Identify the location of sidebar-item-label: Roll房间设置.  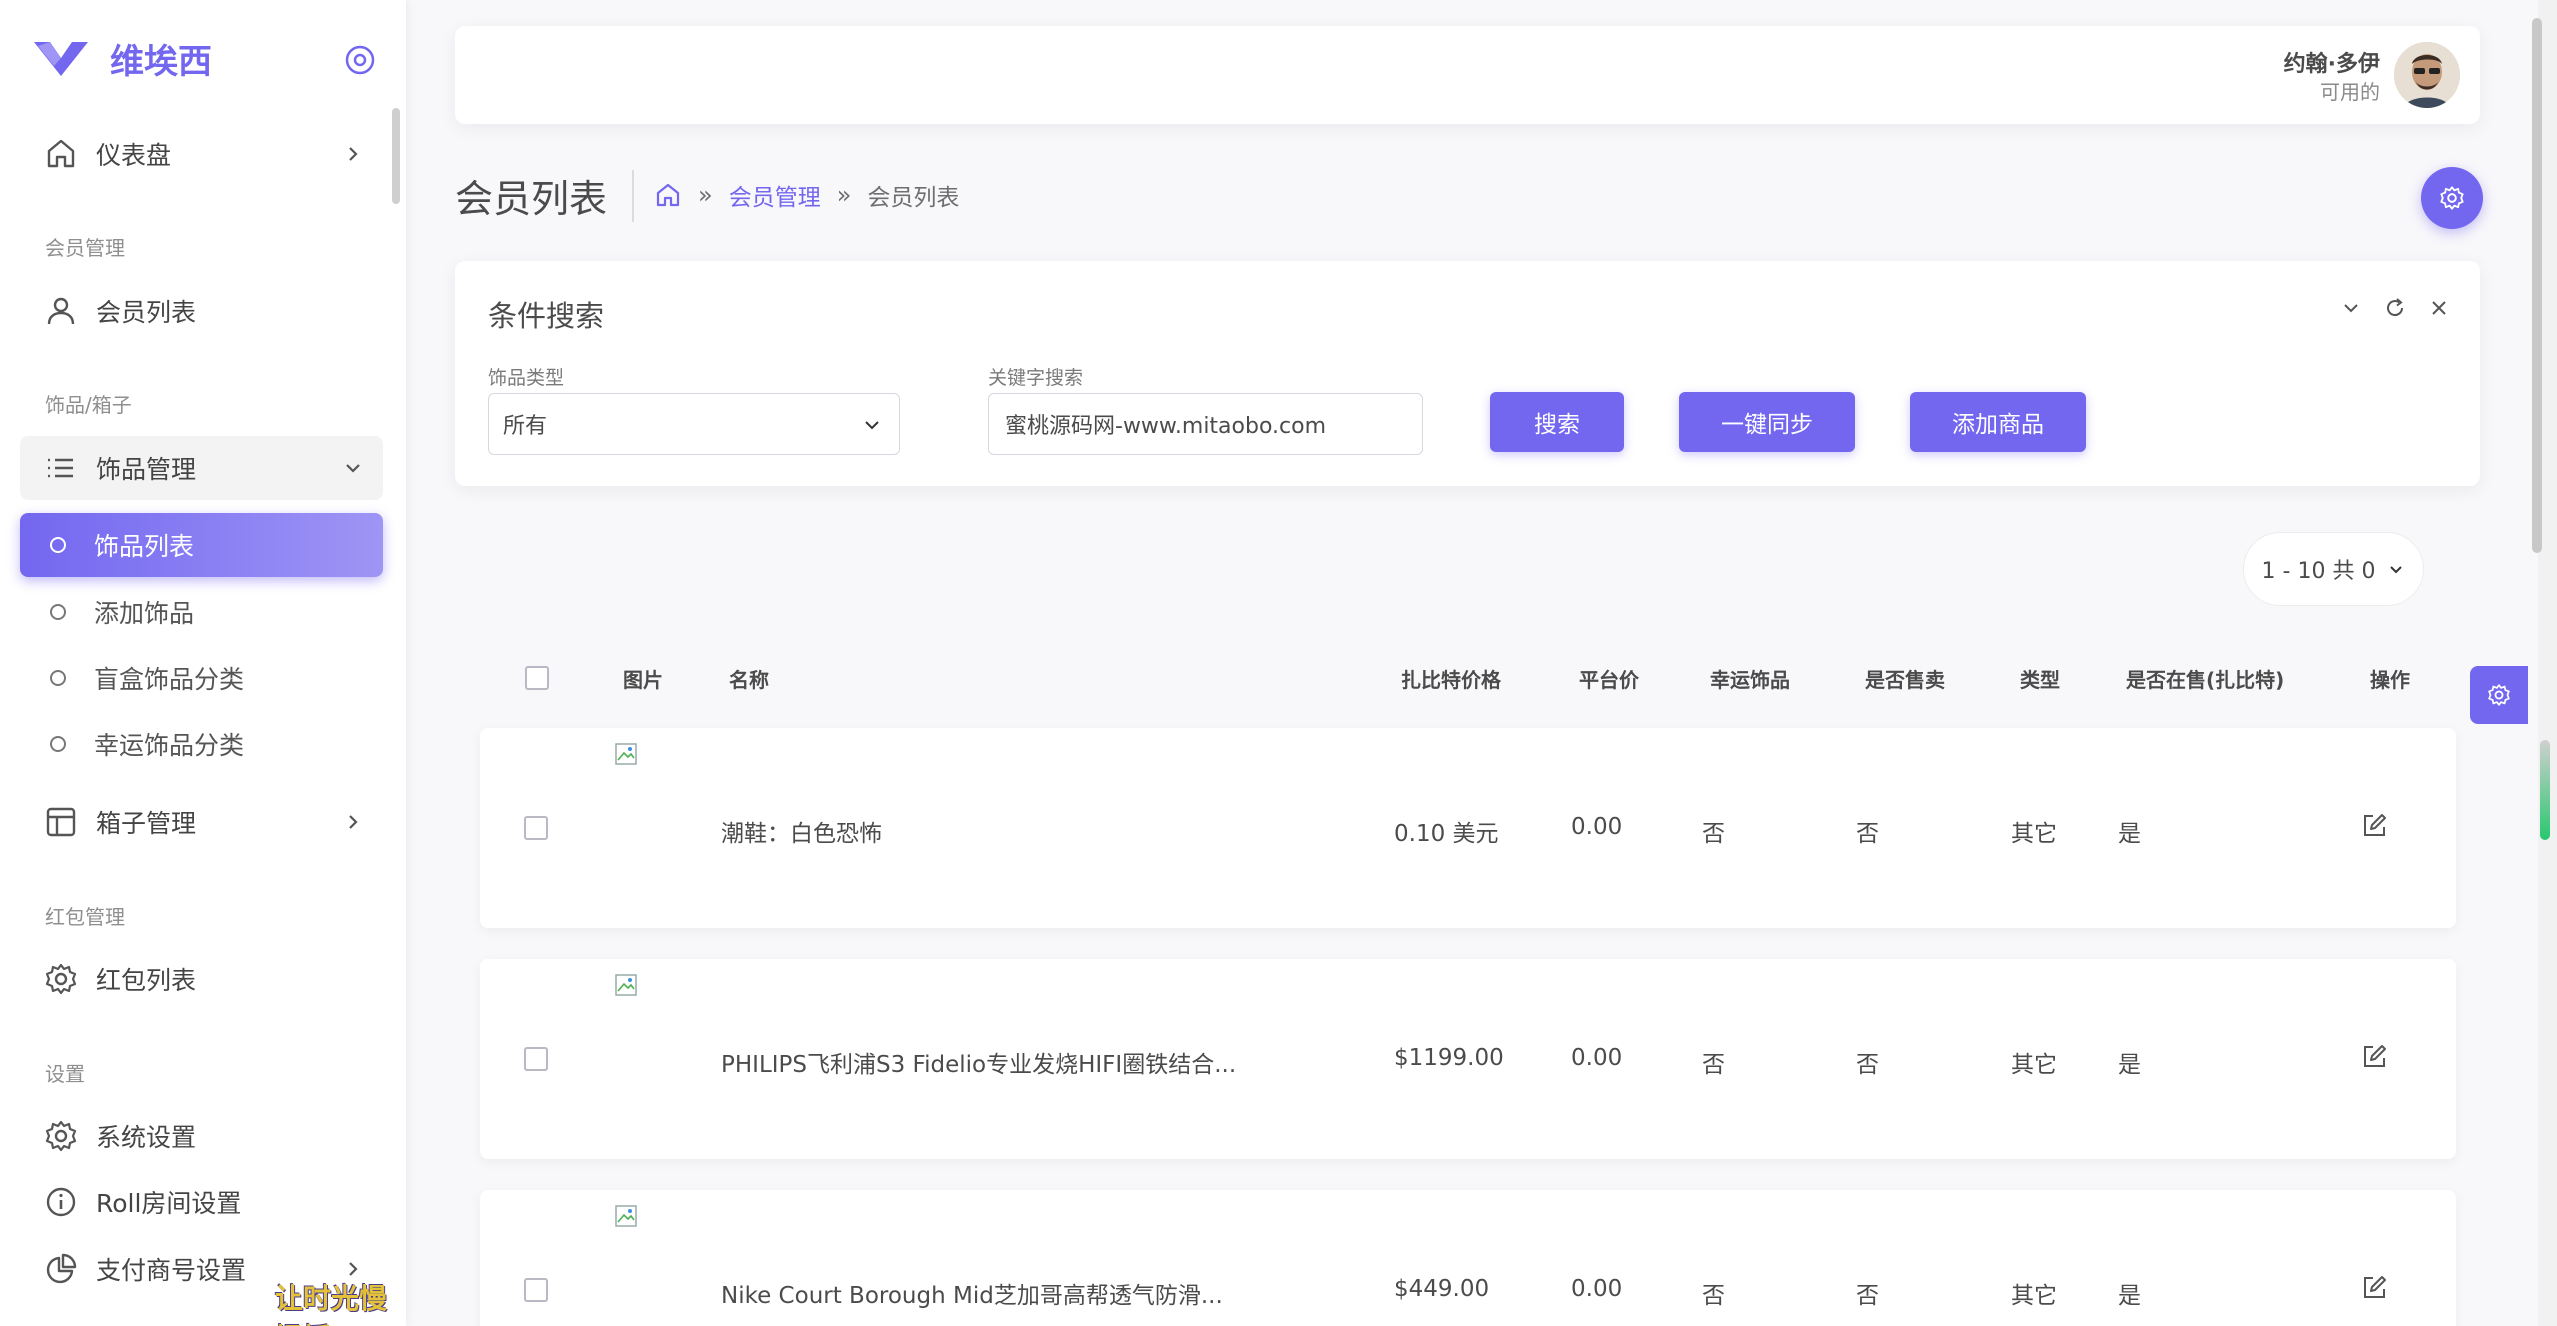
(169, 1203).